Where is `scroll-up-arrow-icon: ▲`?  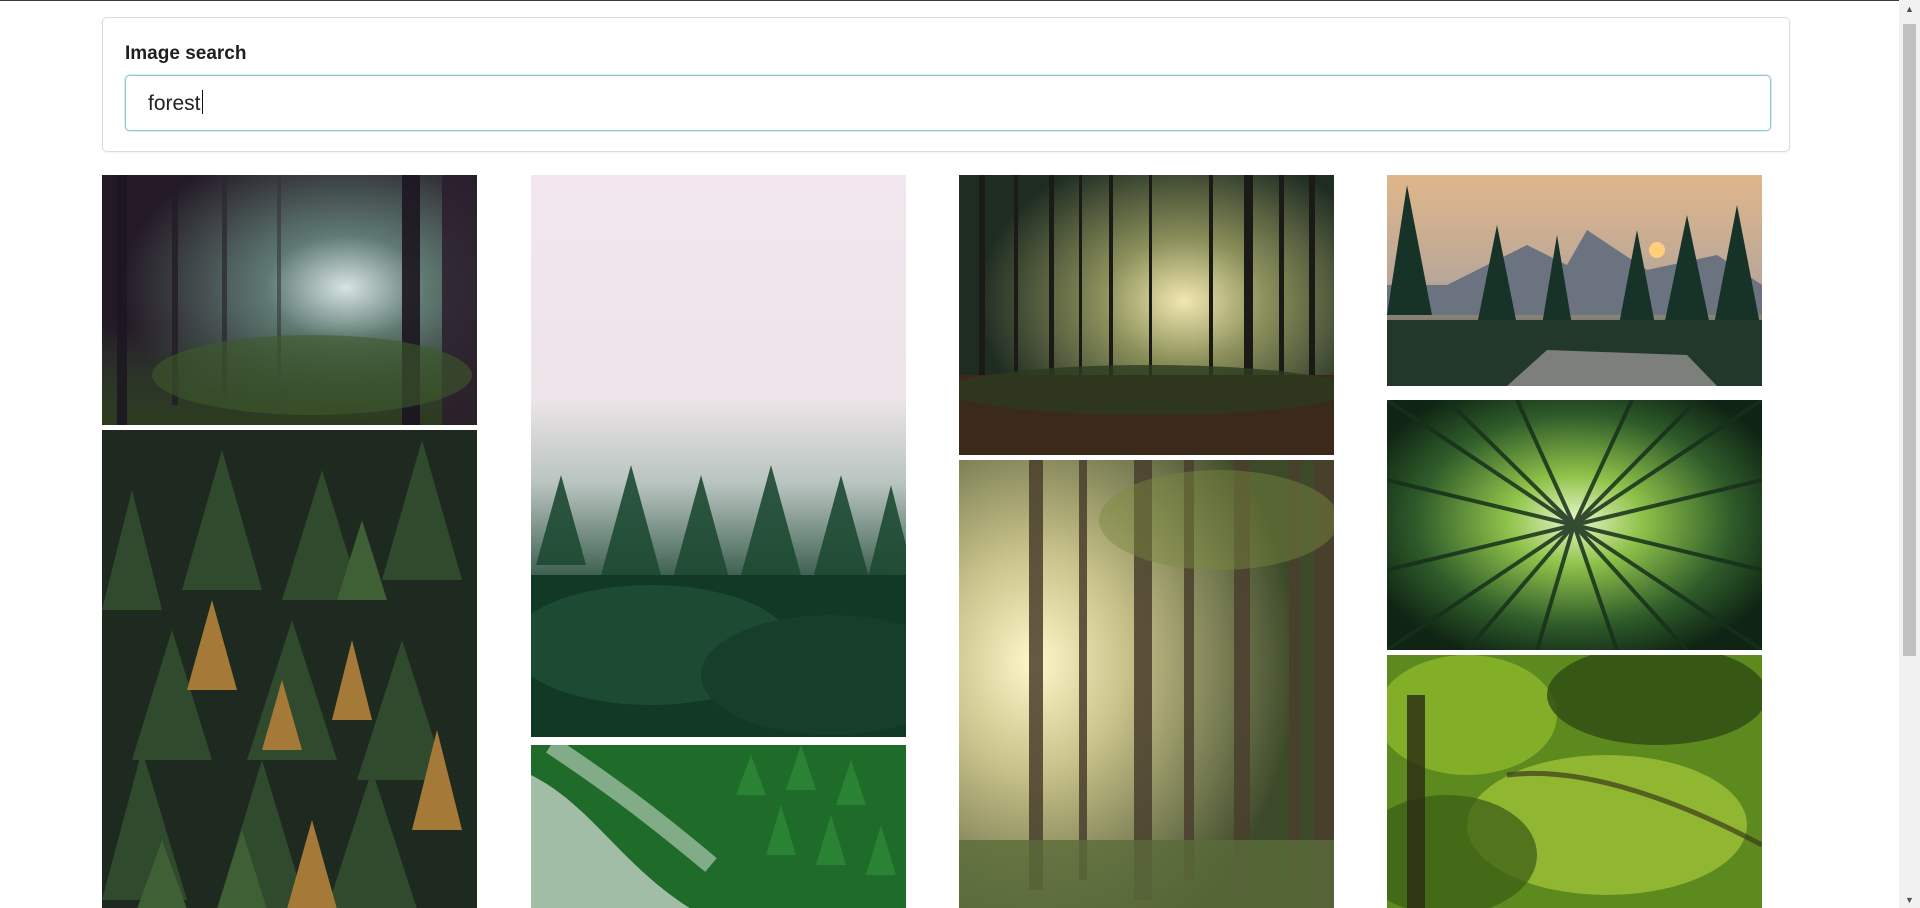 scroll-up-arrow-icon: ▲ is located at coordinates (1909, 8).